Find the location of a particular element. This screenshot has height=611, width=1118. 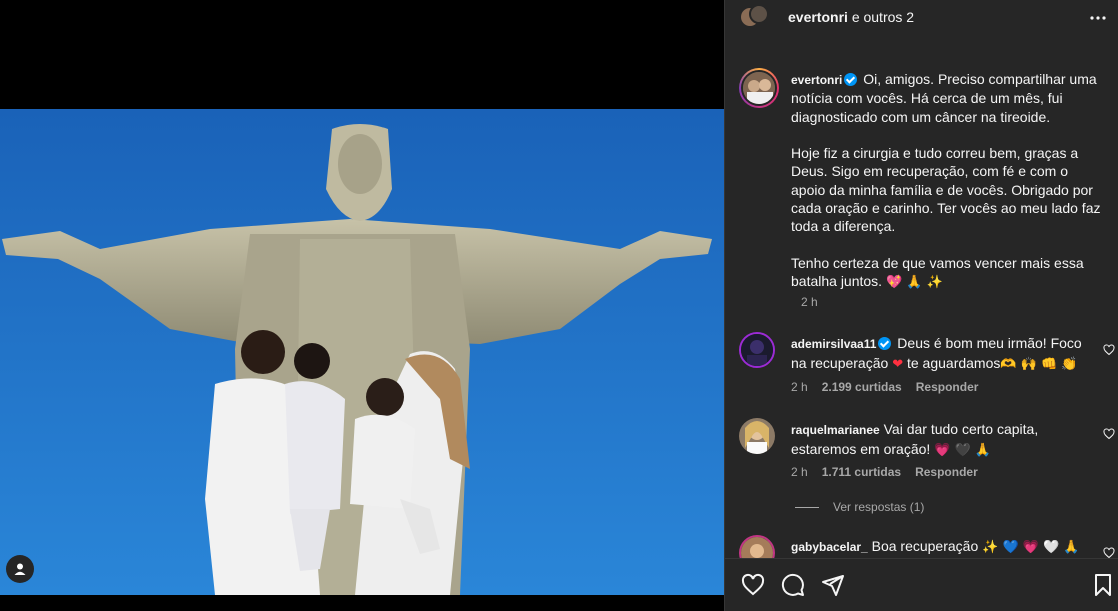

bookmark-icon is located at coordinates (1103, 585).